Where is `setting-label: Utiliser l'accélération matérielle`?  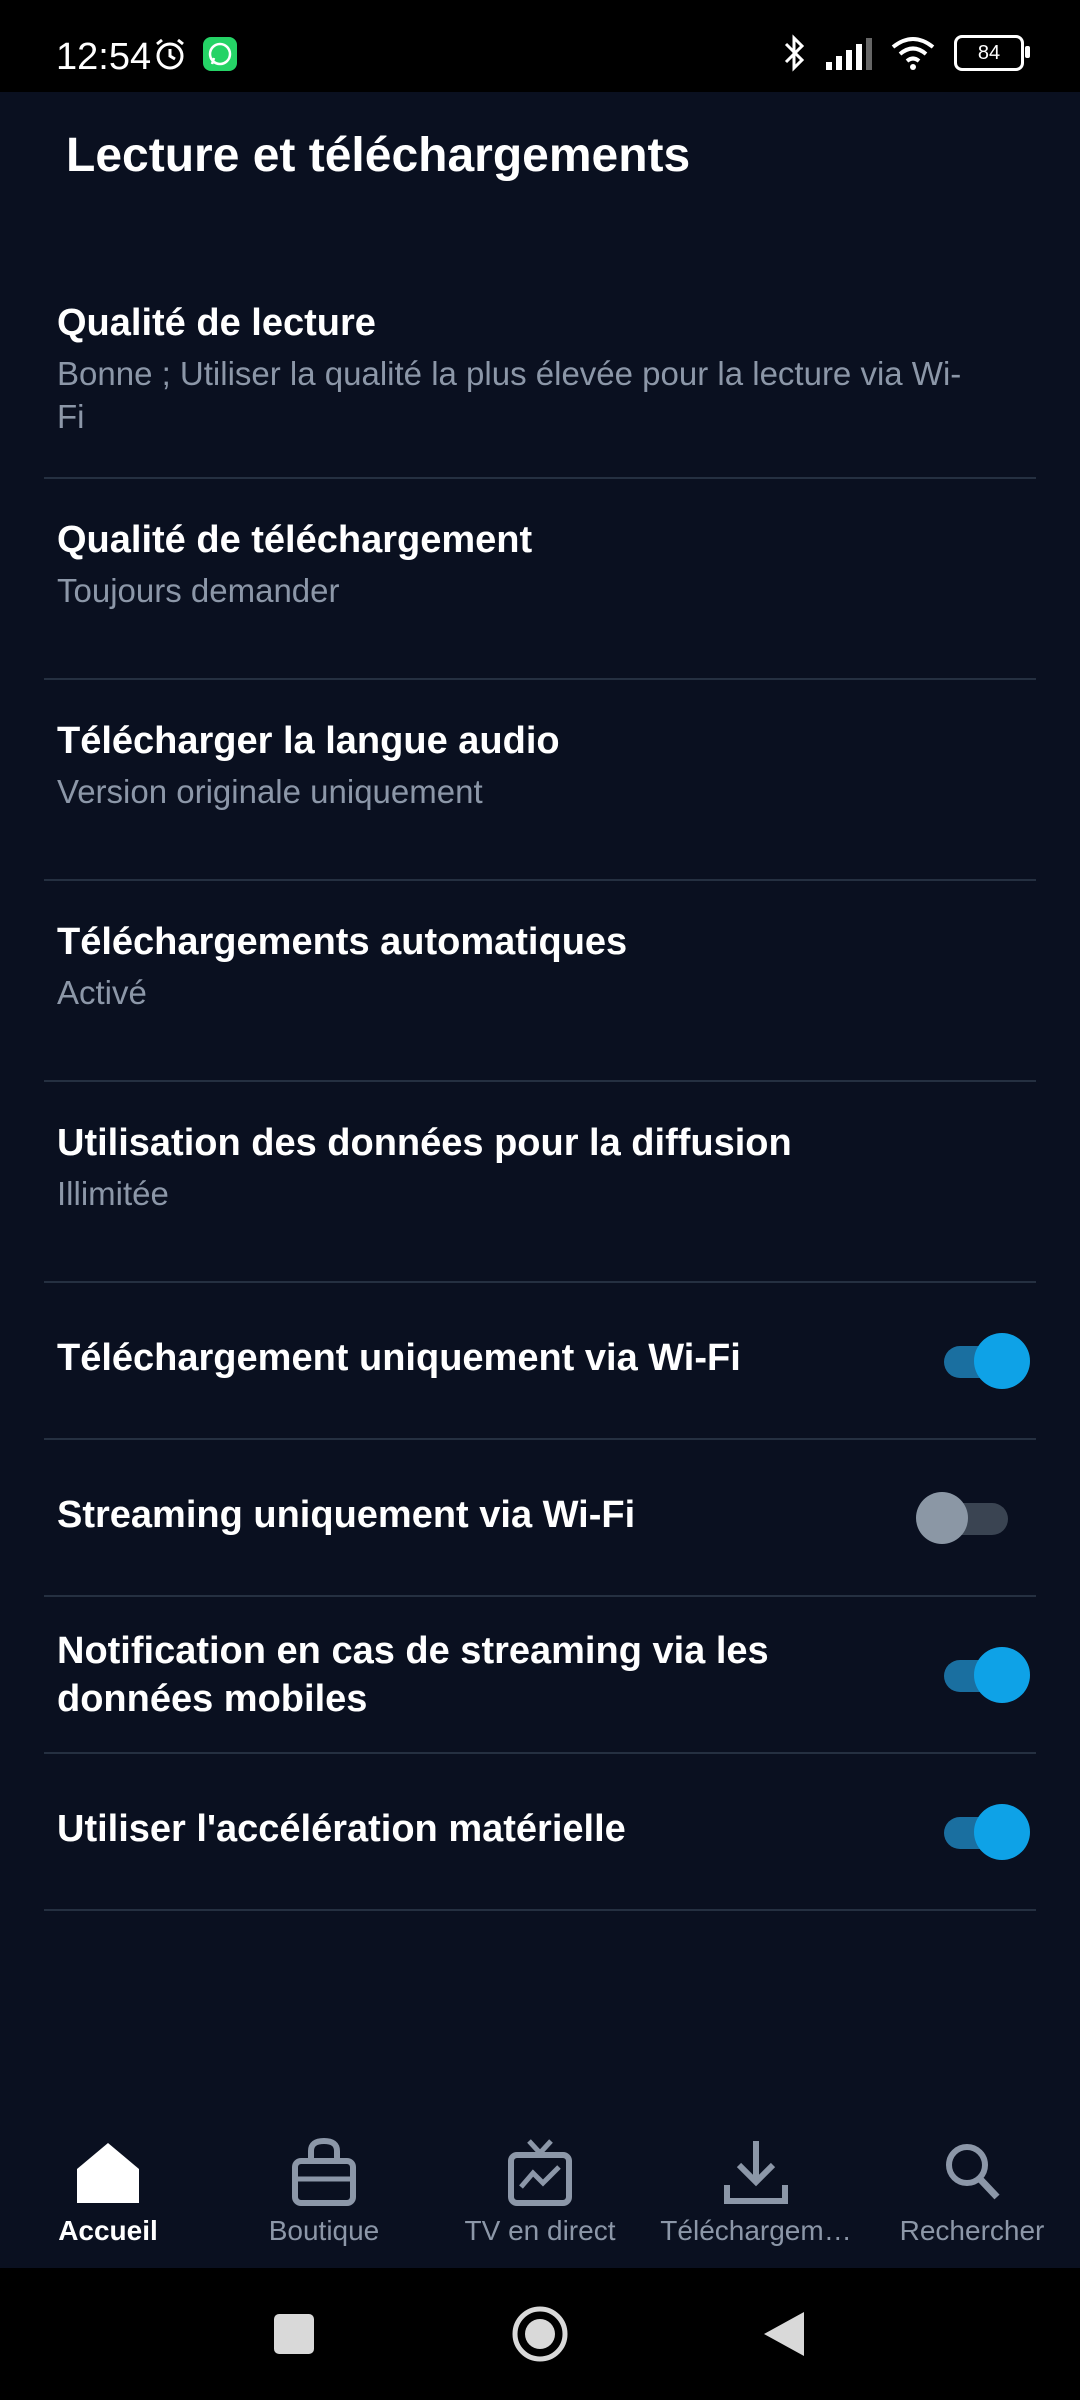 setting-label: Utiliser l'accélération matérielle is located at coordinates (341, 1829).